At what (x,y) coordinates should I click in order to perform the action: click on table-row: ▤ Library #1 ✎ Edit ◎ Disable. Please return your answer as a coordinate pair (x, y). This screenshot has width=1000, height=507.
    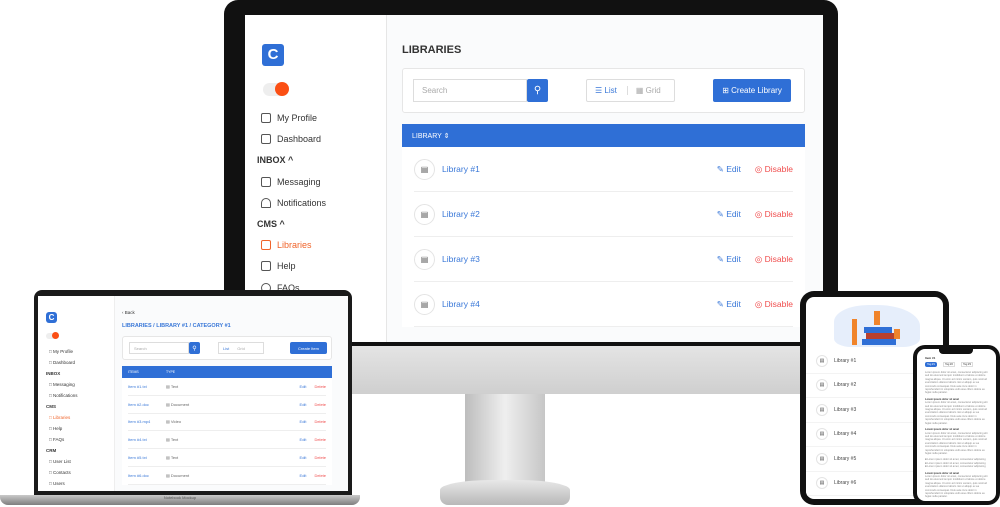
    Looking at the image, I should click on (603, 169).